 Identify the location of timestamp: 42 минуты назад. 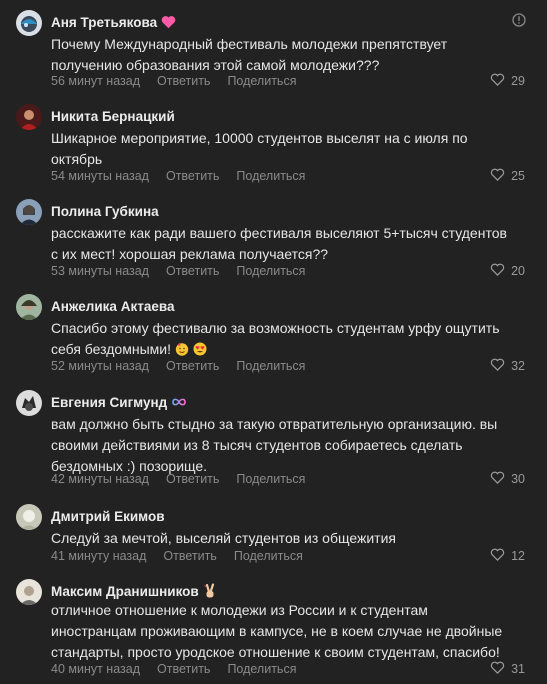
(100, 479).